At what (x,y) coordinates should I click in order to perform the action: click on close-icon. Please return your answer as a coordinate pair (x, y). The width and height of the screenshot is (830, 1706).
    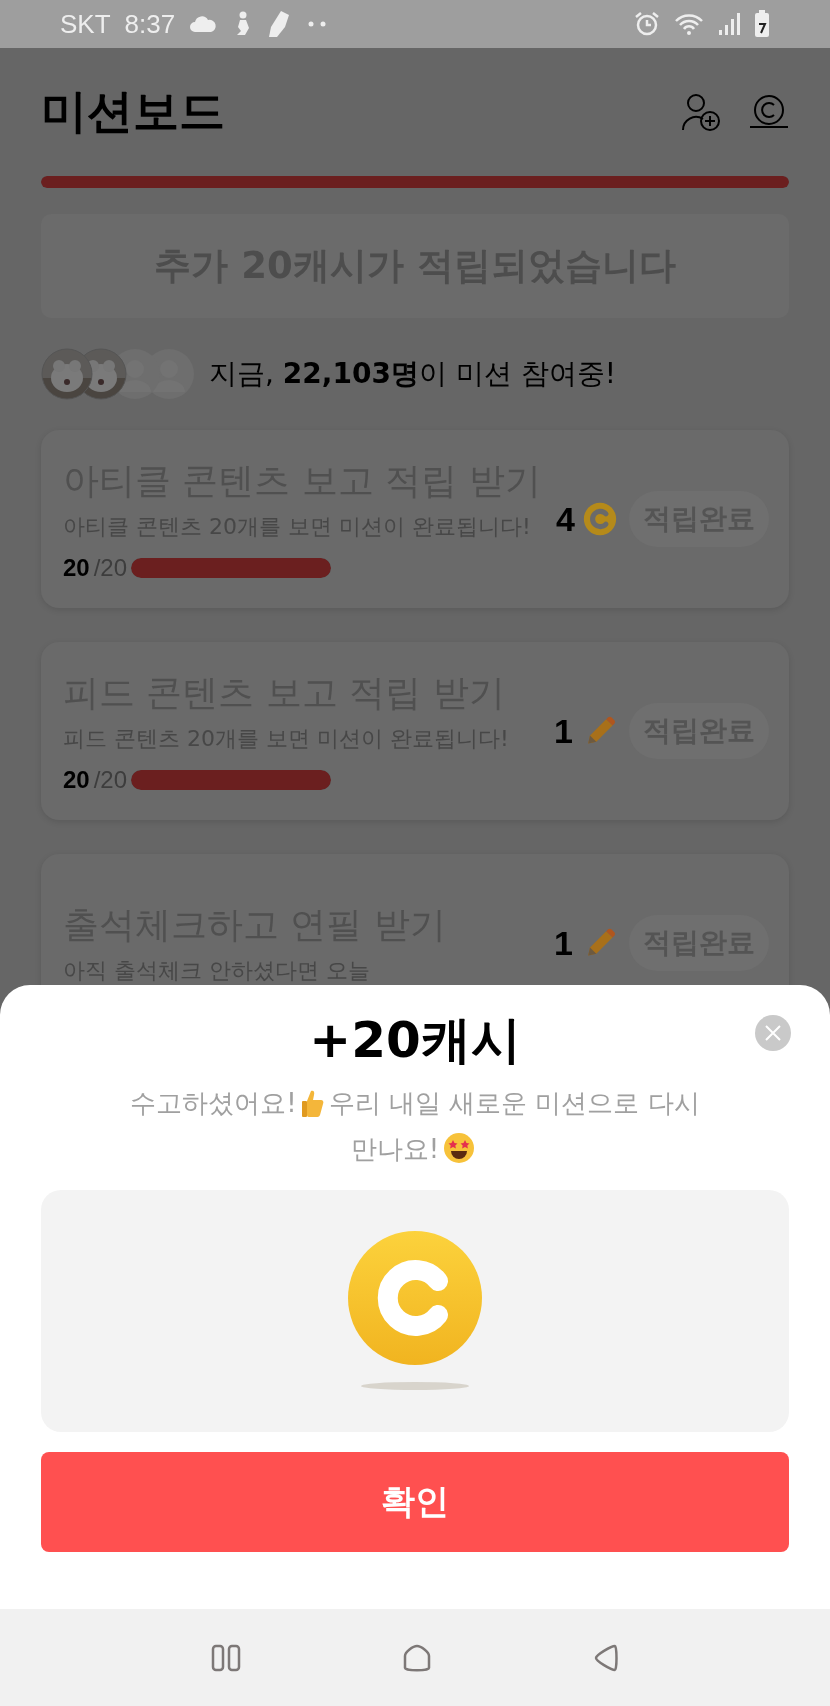
    Looking at the image, I should click on (773, 1033).